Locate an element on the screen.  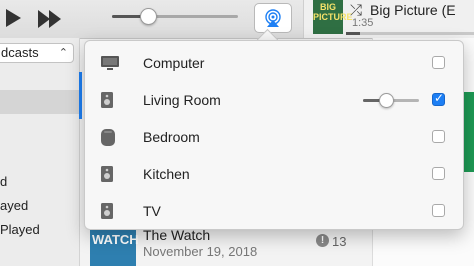
device-row-bedroom: Bedroom is located at coordinates (274, 136).